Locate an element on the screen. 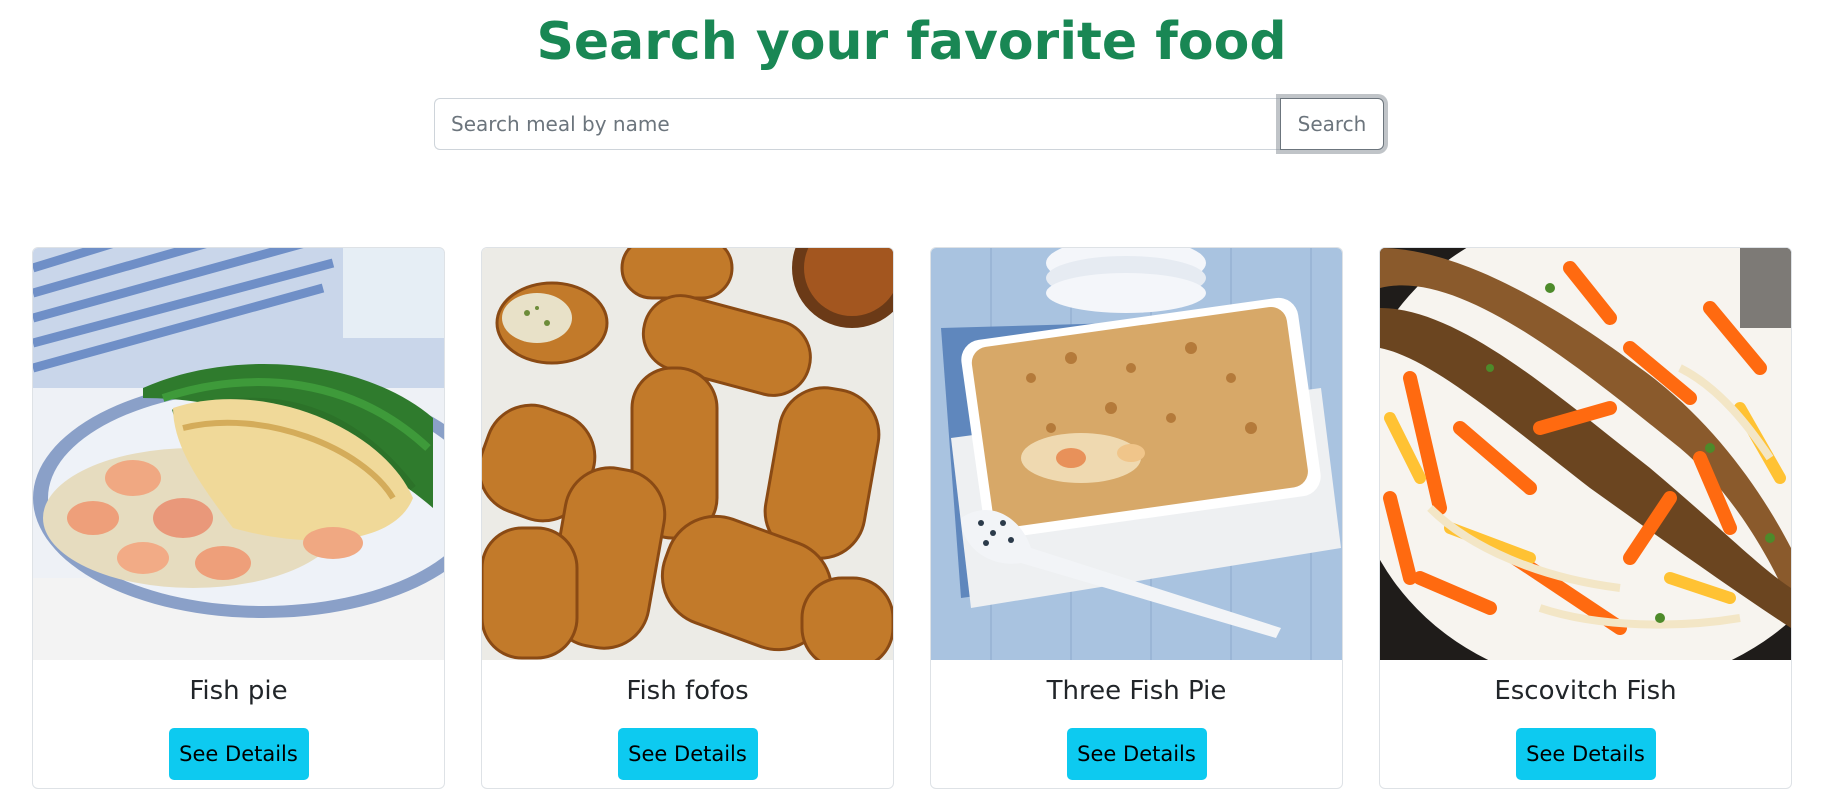 The image size is (1823, 804). search-bar: Search is located at coordinates (909, 124).